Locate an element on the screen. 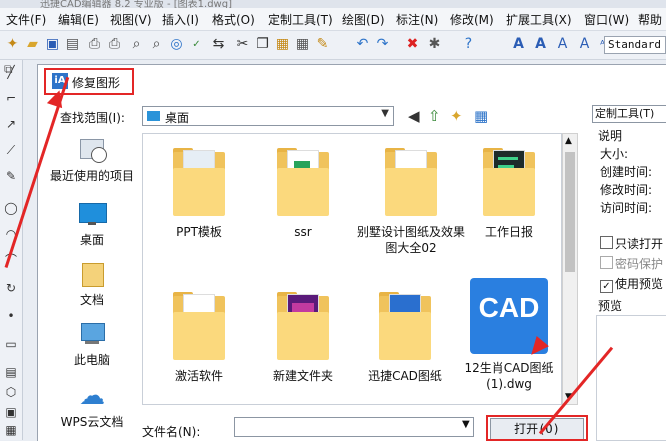 This screenshot has width=666, height=441. place-documents: 文档 is located at coordinates (92, 284).